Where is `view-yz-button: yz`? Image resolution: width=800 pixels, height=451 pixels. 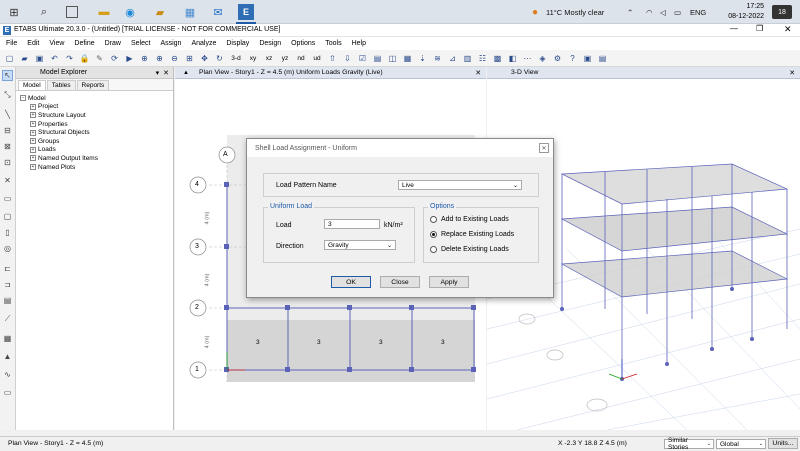 view-yz-button: yz is located at coordinates (285, 58).